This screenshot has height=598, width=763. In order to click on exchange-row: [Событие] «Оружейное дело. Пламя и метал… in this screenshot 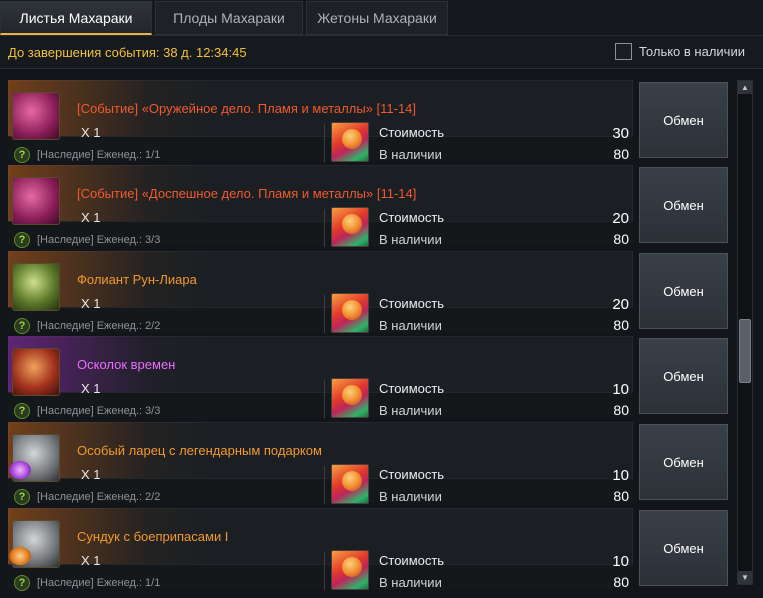, I will do `click(367, 121)`.